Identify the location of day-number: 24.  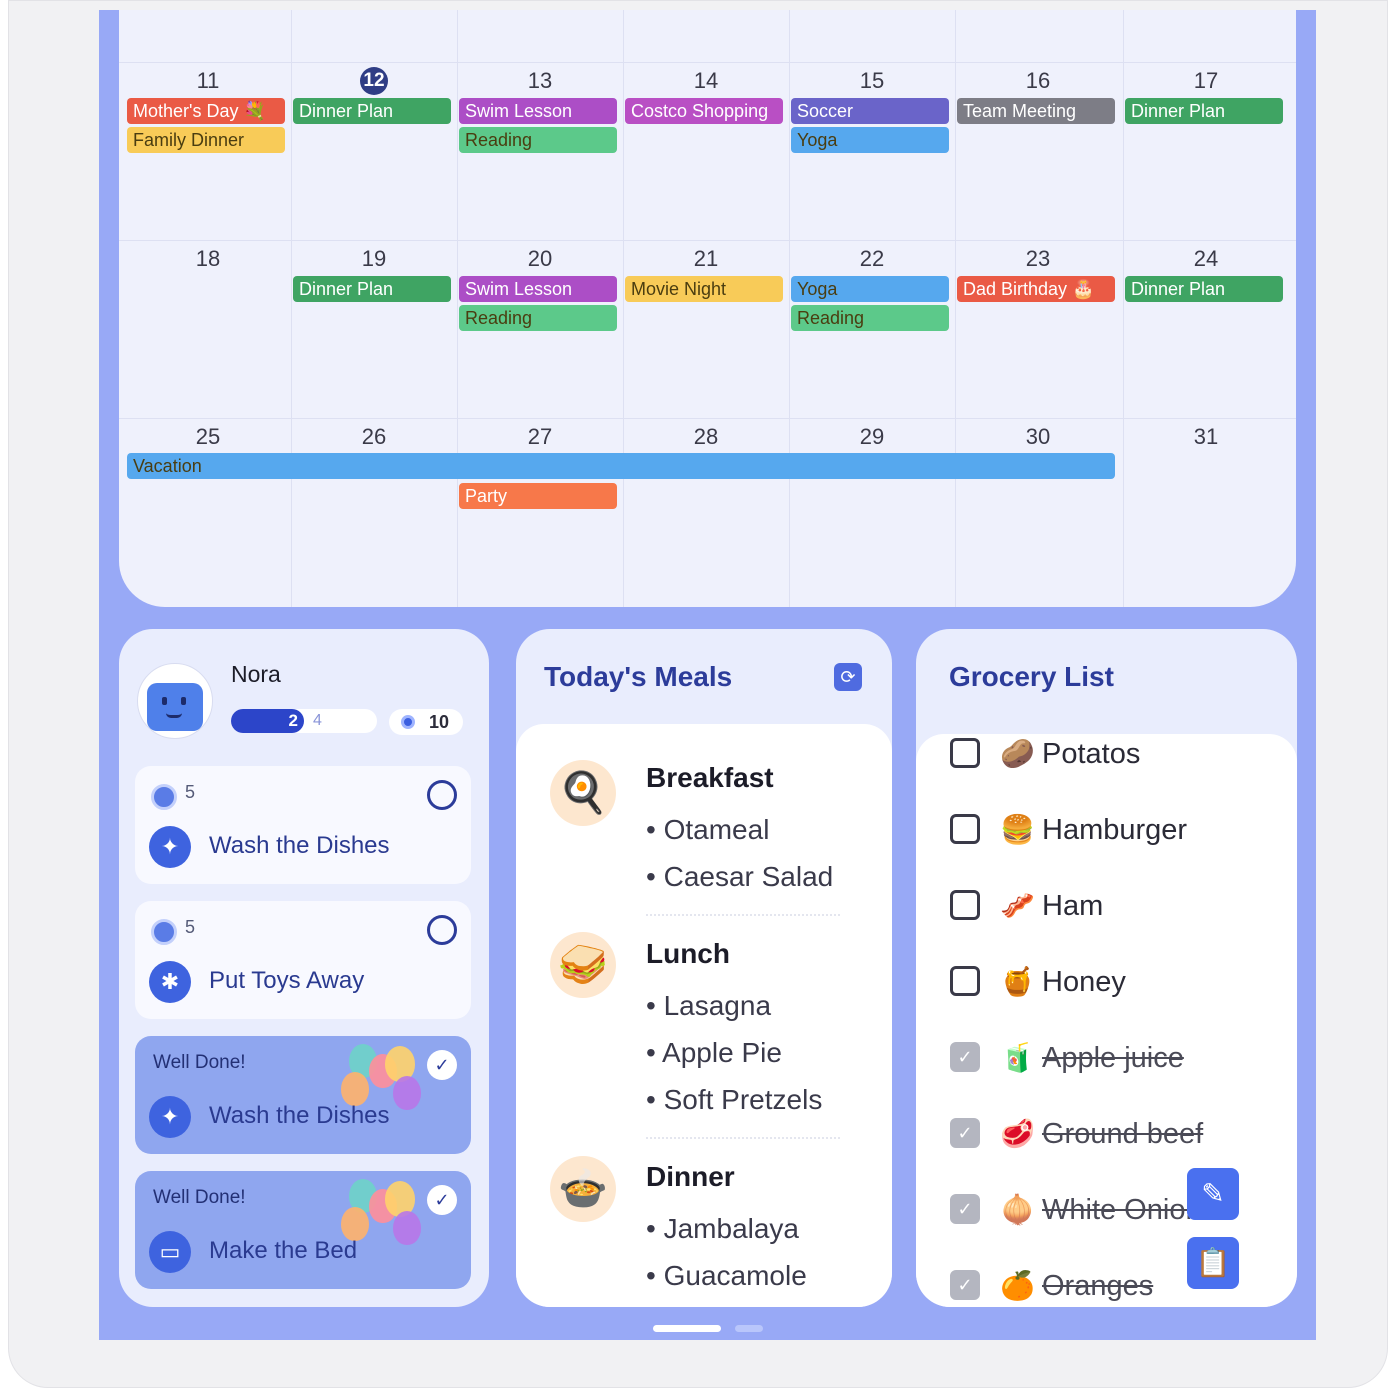
(1206, 259).